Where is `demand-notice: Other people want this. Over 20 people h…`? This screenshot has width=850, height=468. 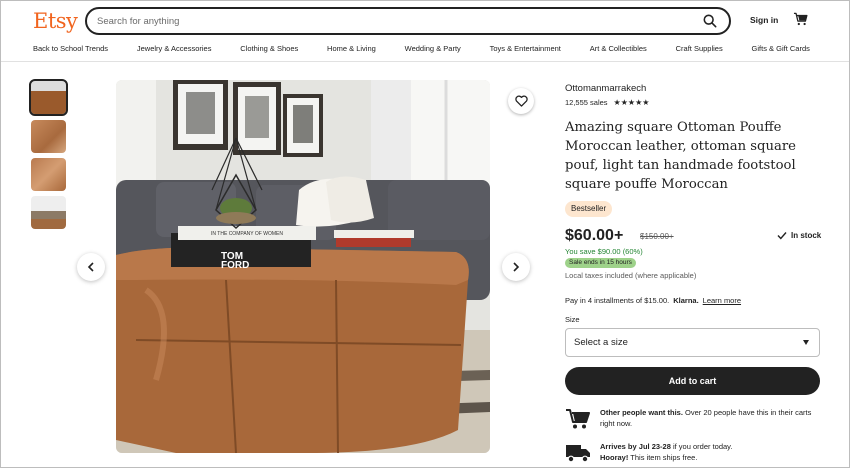 demand-notice: Other people want this. Over 20 people h… is located at coordinates (691, 419).